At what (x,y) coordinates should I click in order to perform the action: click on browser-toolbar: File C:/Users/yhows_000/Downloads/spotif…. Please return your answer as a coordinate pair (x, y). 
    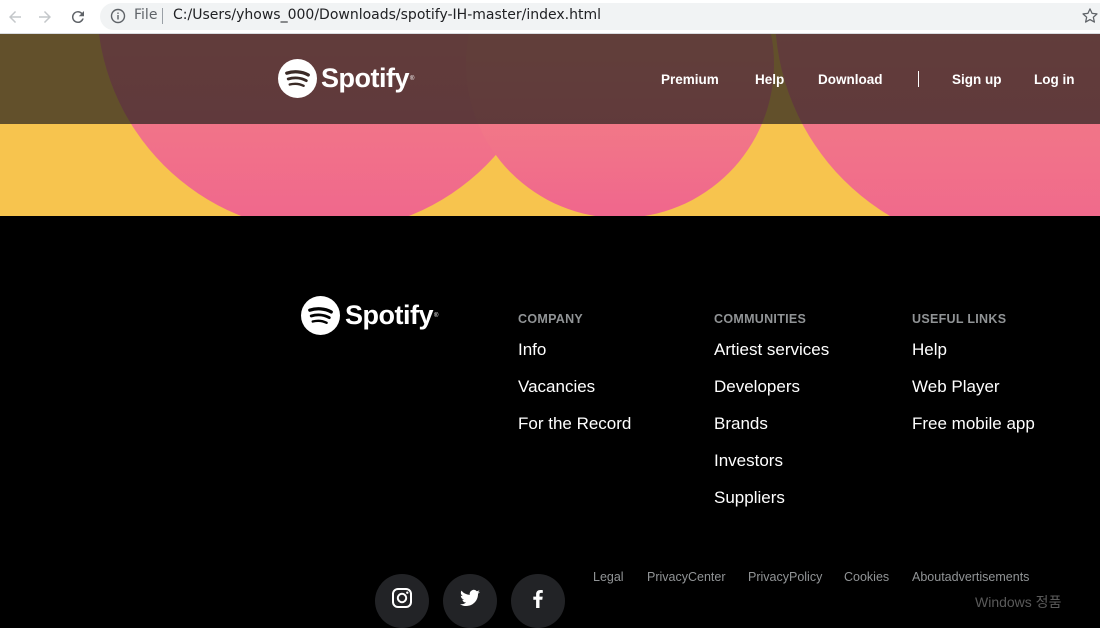
    Looking at the image, I should click on (550, 17).